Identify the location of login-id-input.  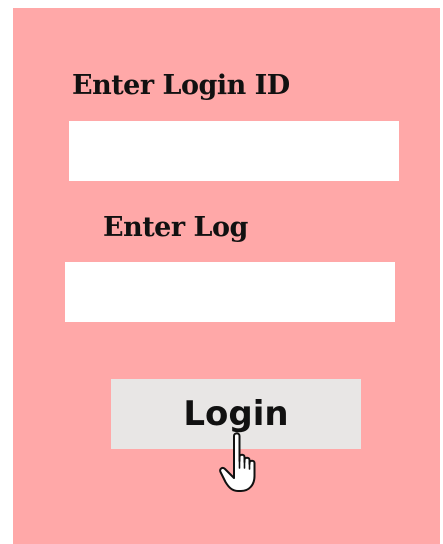
(234, 151).